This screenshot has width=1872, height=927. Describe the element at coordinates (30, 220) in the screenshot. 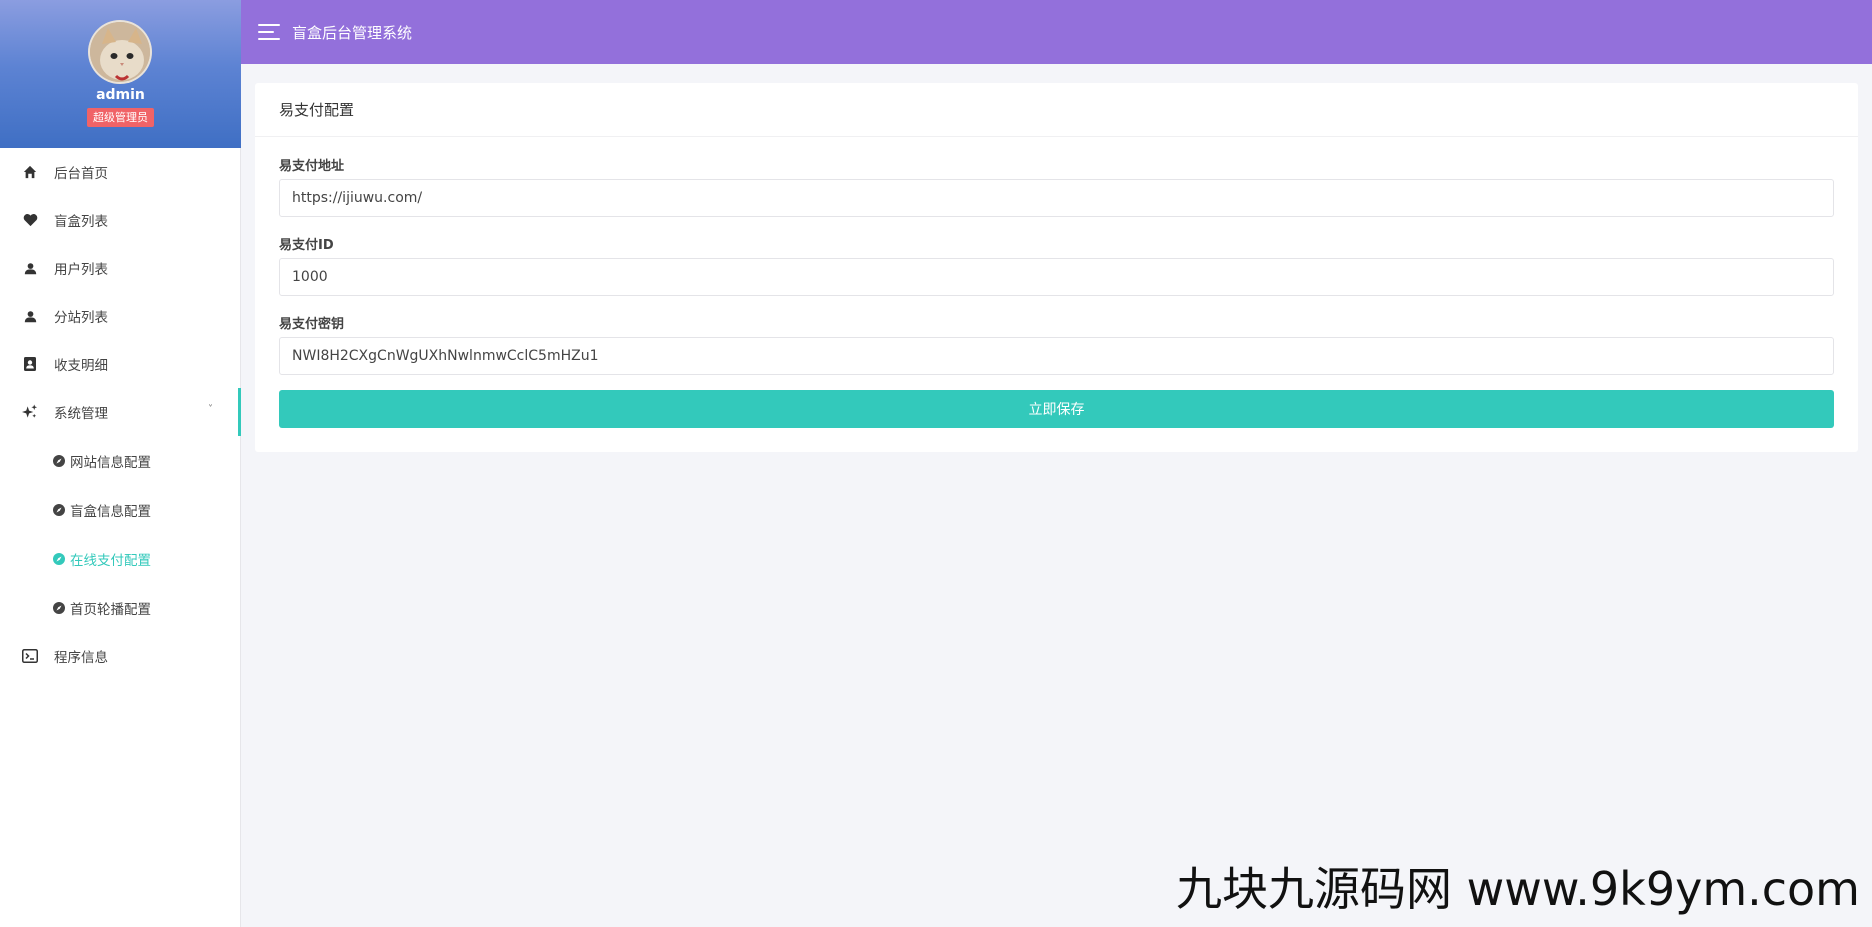

I see `heart-icon` at that location.